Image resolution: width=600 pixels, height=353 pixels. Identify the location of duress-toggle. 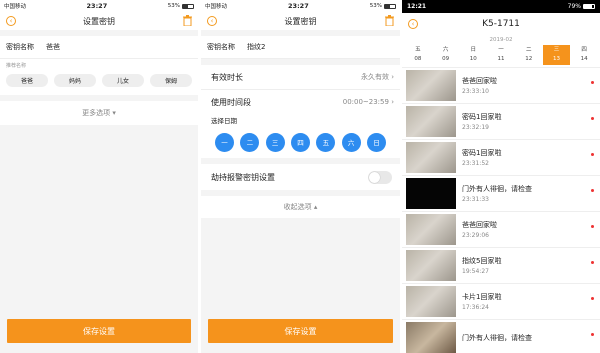
(380, 177).